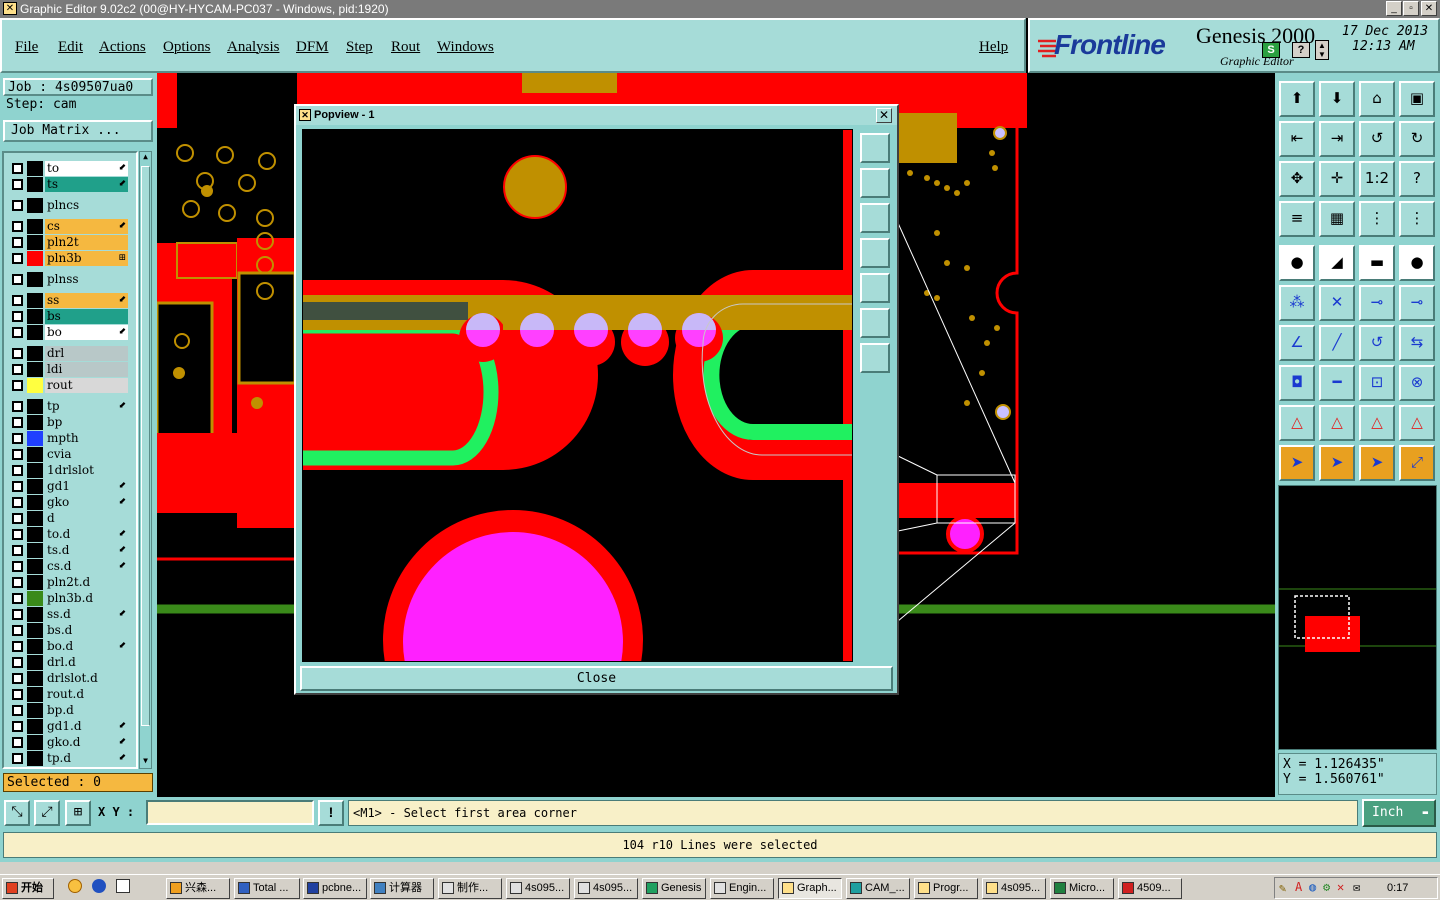 This screenshot has height=900, width=1440. What do you see at coordinates (1297, 303) in the screenshot?
I see `tool-node-connect-icon: ⁂` at bounding box center [1297, 303].